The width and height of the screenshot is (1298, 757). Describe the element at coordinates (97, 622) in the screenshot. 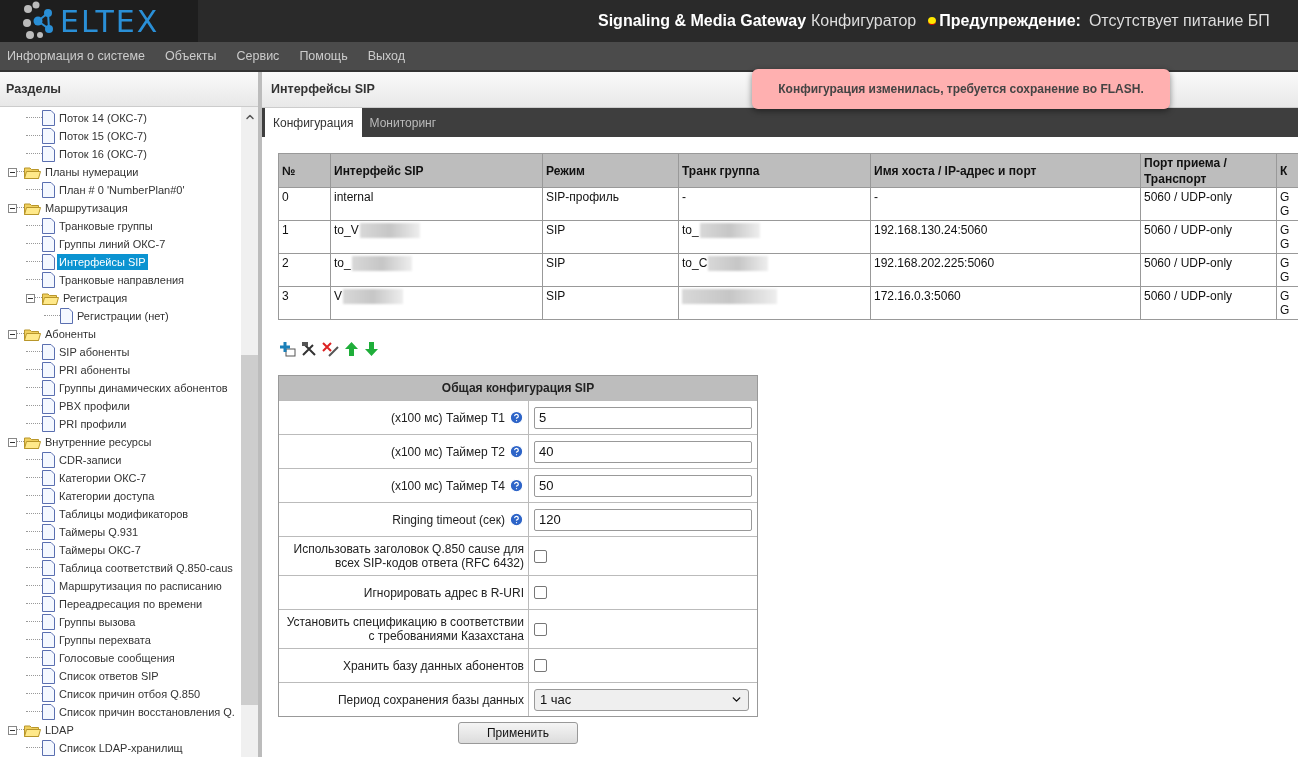

I see `tree-item: Группы вызова` at that location.